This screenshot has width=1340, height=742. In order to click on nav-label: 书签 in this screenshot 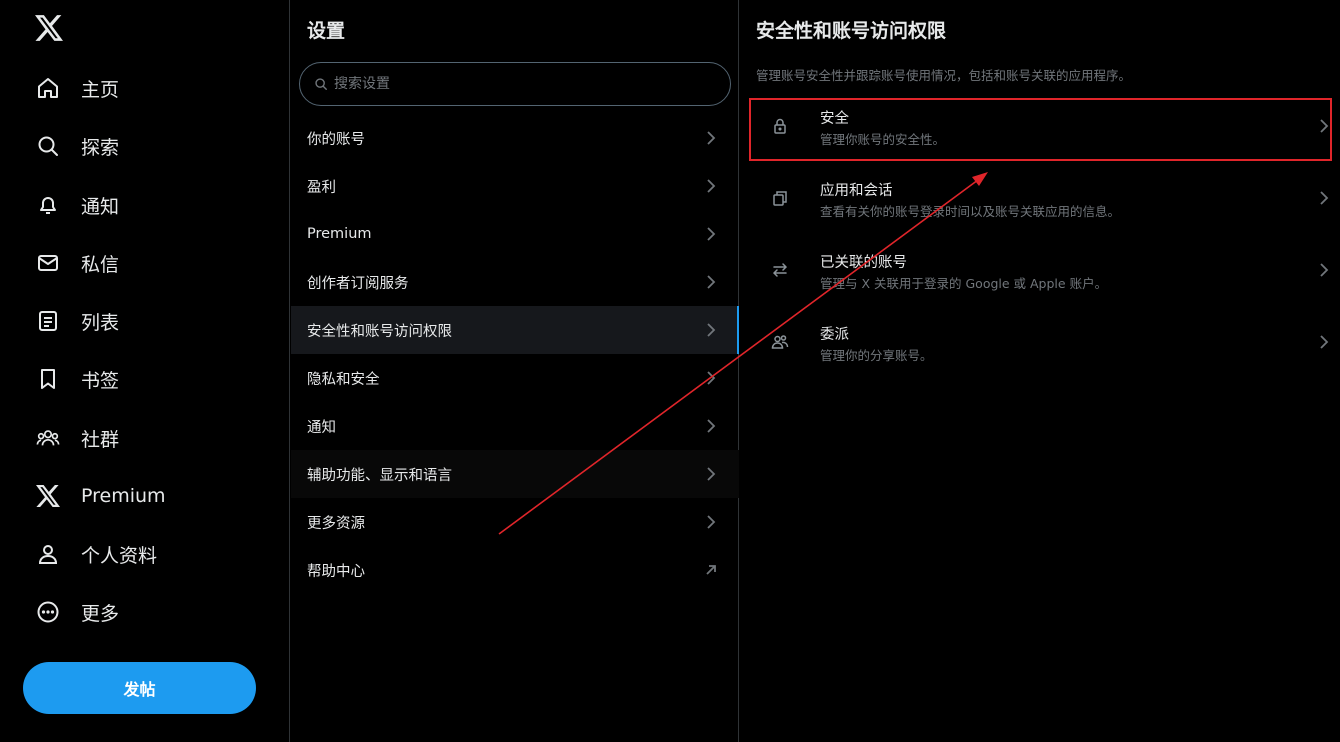, I will do `click(100, 380)`.